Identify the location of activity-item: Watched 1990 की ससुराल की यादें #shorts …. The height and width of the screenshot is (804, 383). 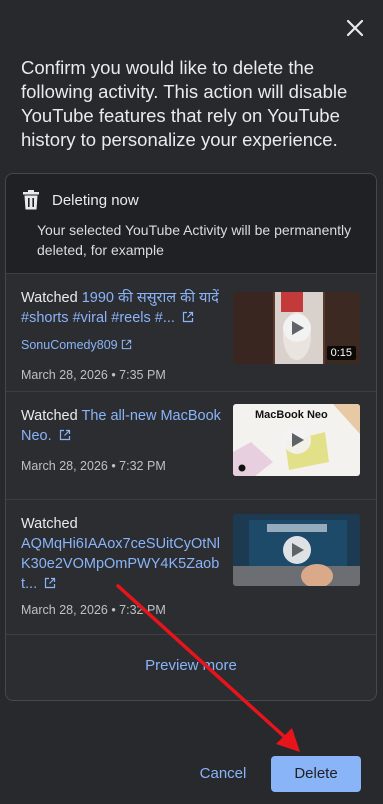
(191, 333).